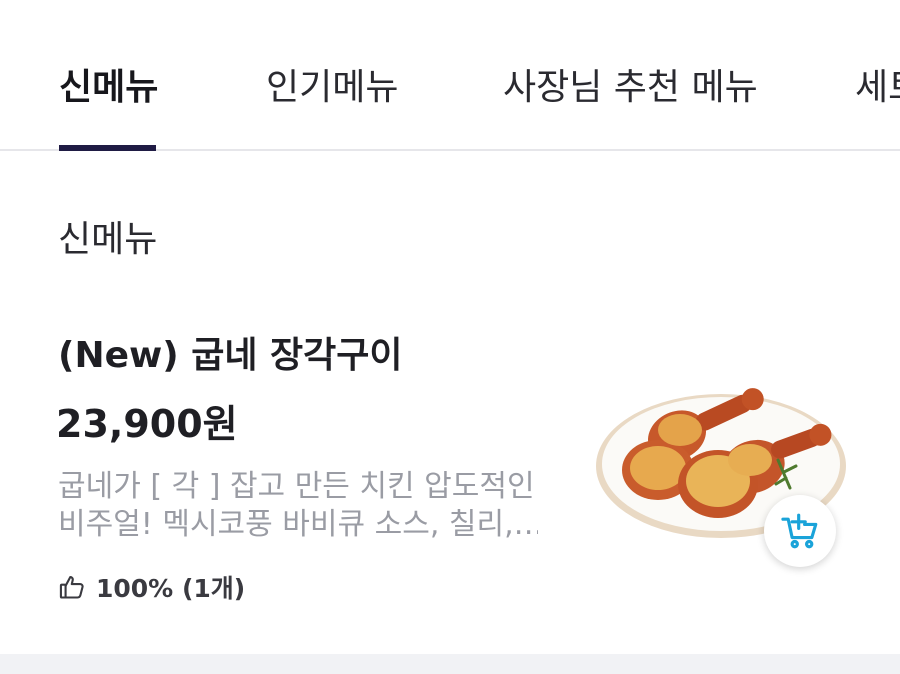  What do you see at coordinates (332, 88) in the screenshot?
I see `tab-popular-menu: 인기메뉴` at bounding box center [332, 88].